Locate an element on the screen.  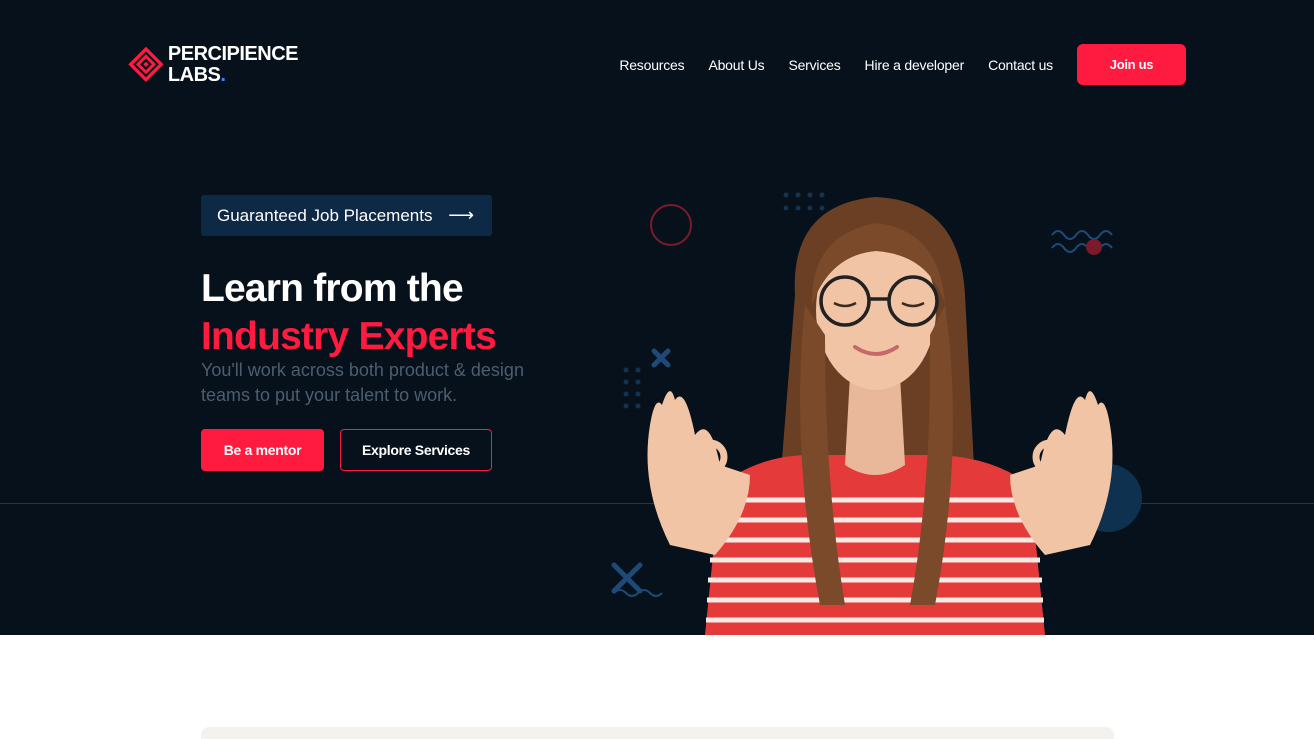
nav-contact-us: Contact us is located at coordinates (1020, 65).